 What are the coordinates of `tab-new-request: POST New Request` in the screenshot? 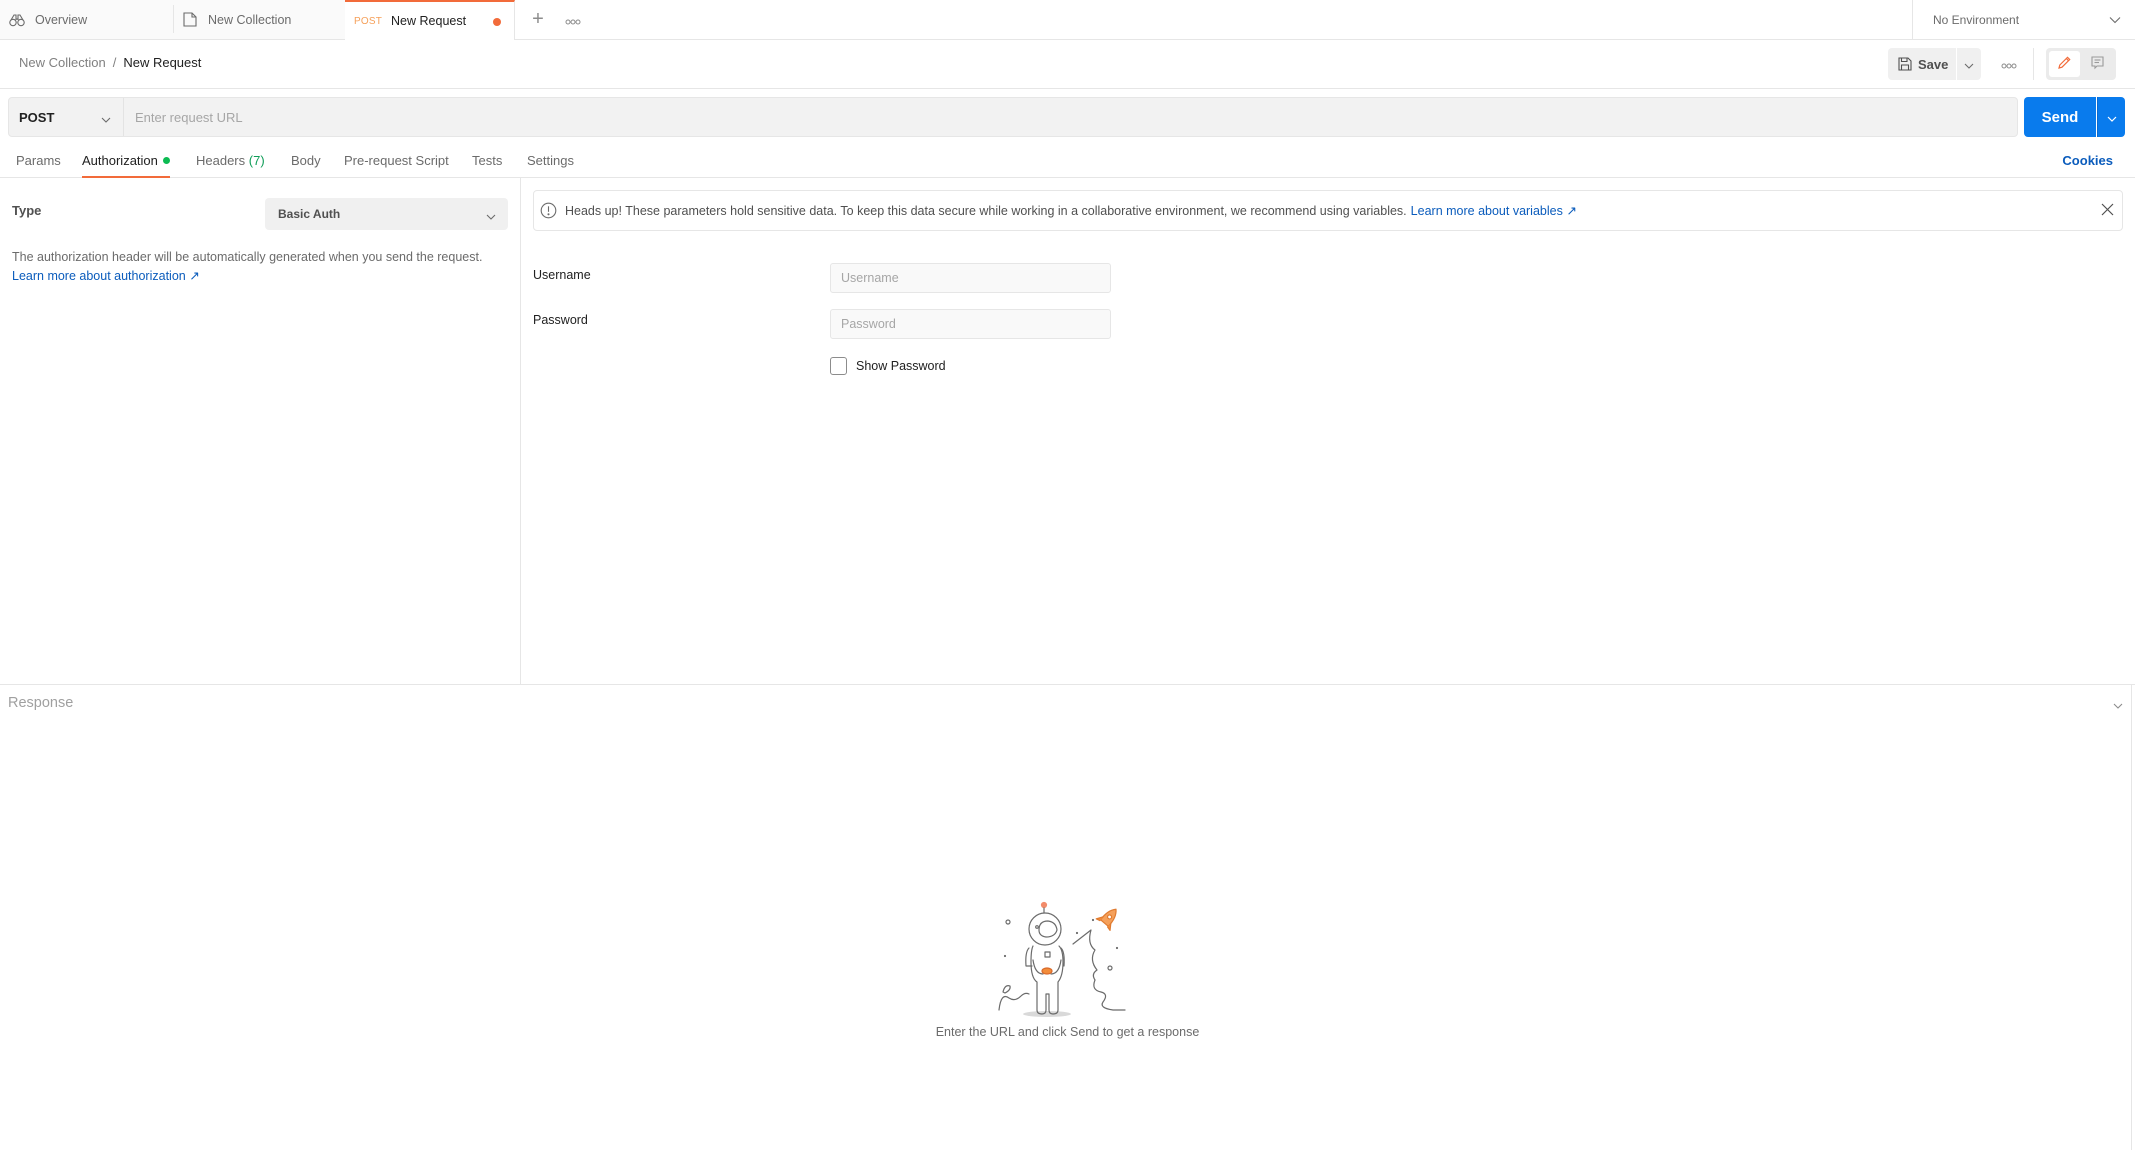 It's located at (430, 20).